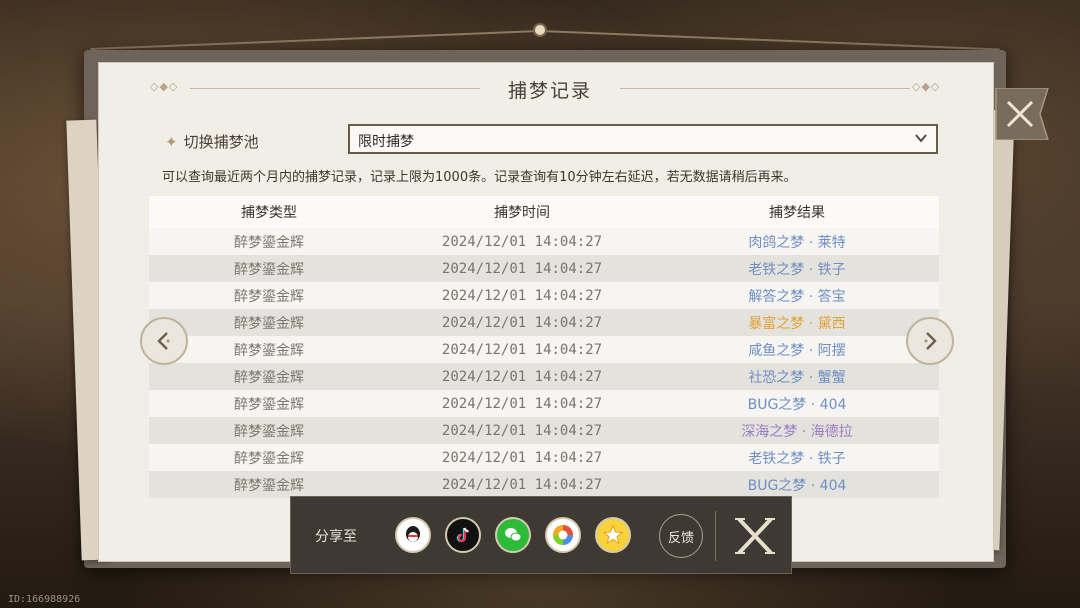 The width and height of the screenshot is (1080, 608). I want to click on title-divider-right, so click(765, 88).